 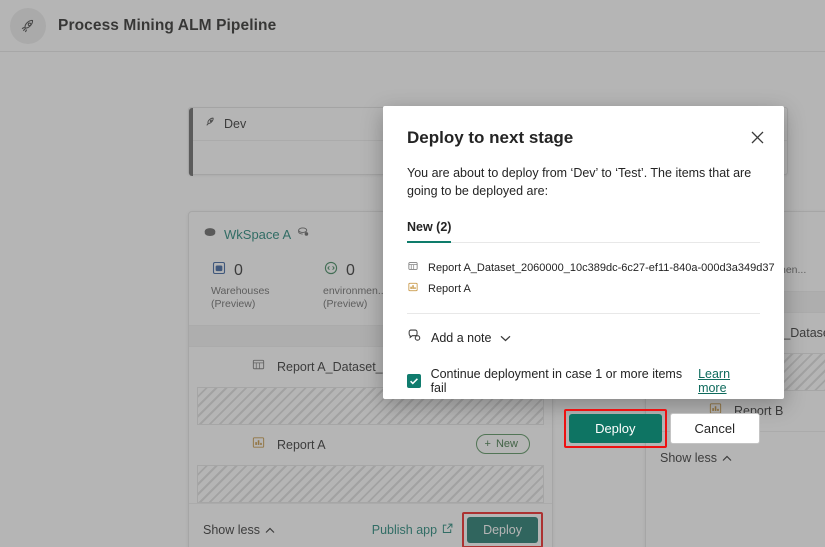 I want to click on note-icon, so click(x=414, y=338).